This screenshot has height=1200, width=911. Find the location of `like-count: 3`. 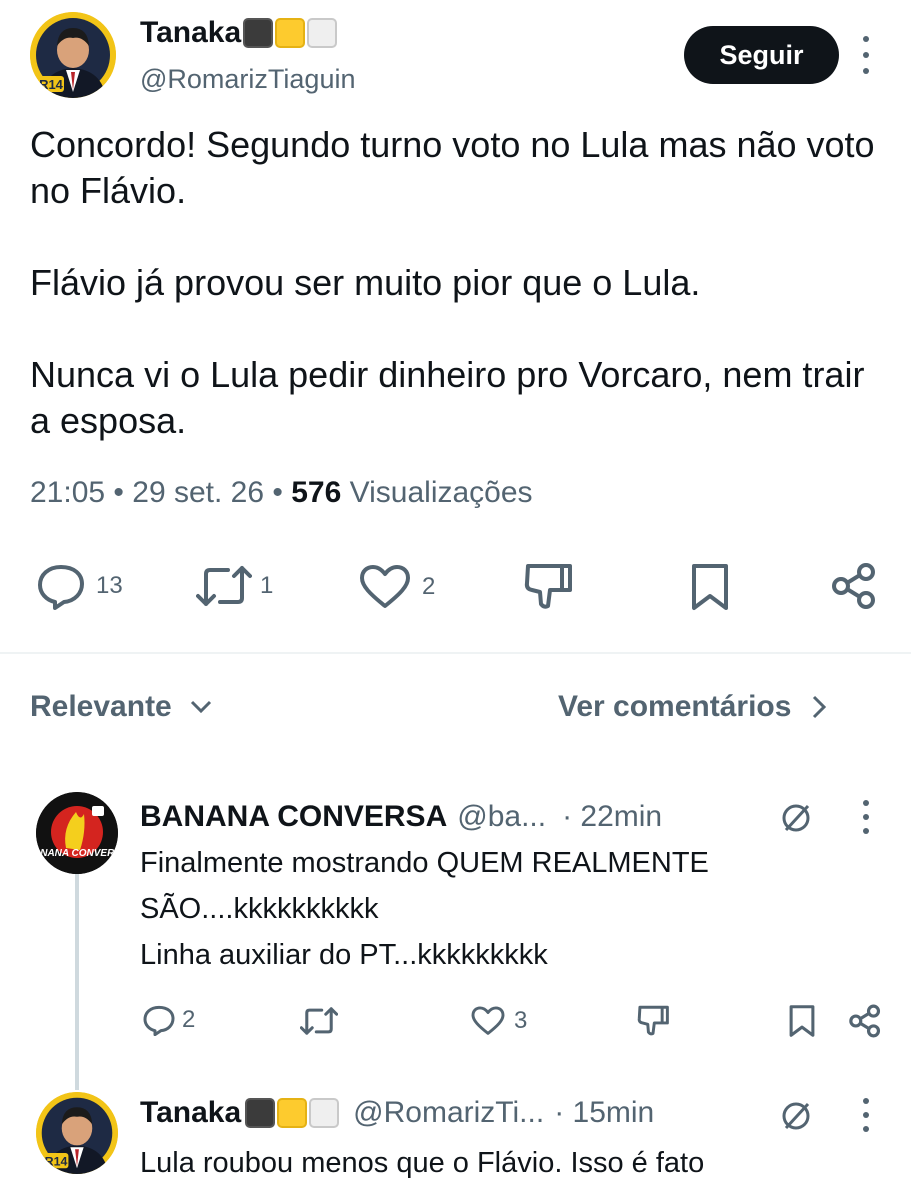

like-count: 3 is located at coordinates (521, 1020).